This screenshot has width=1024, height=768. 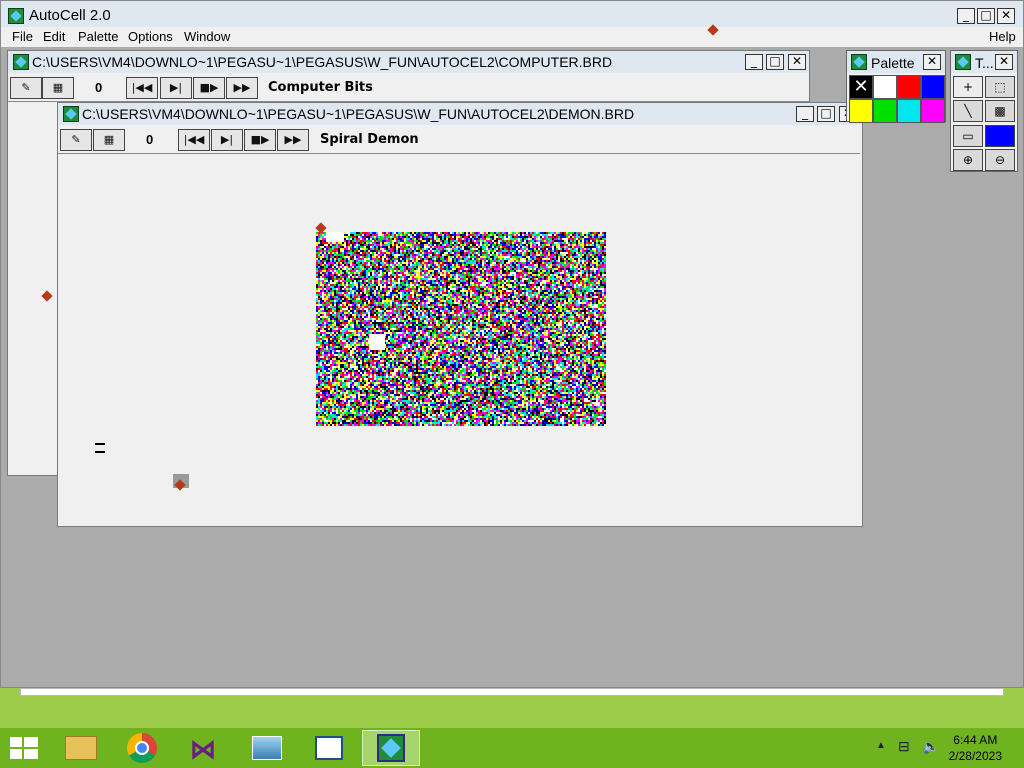 What do you see at coordinates (968, 160) in the screenshot?
I see `zoom-in-icon: ⊕` at bounding box center [968, 160].